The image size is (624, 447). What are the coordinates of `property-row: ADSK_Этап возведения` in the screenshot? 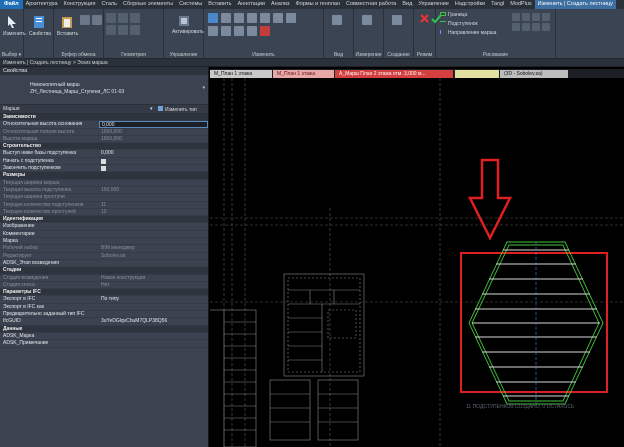 It's located at (104, 264).